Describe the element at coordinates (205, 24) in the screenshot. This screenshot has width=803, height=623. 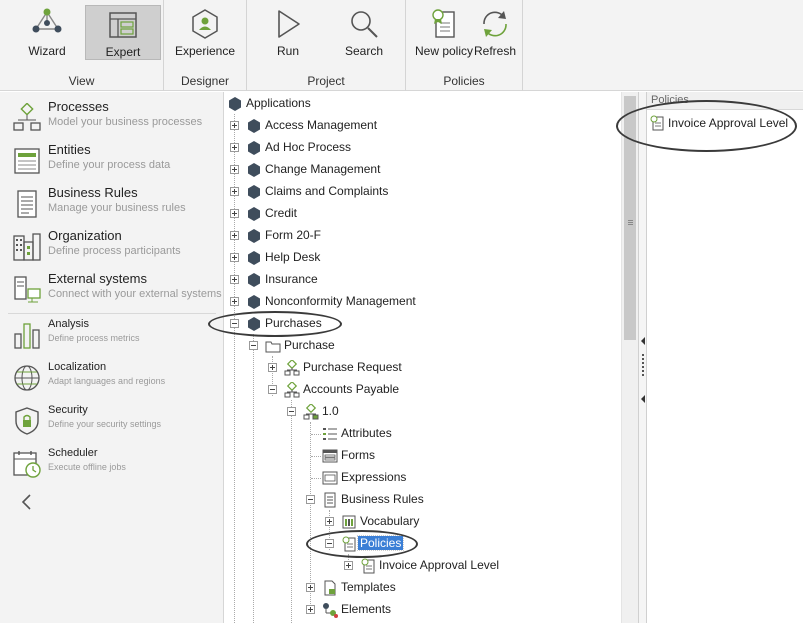
I see `experience-icon` at that location.